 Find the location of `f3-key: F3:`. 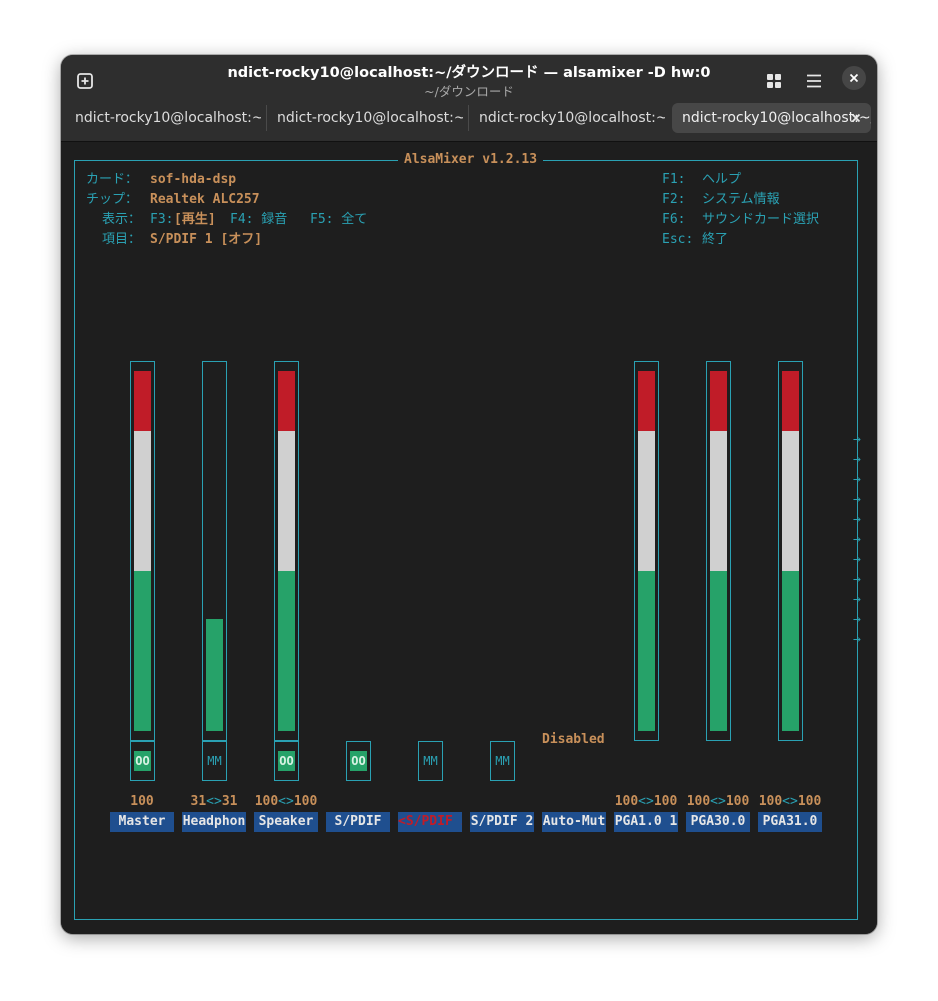

f3-key: F3: is located at coordinates (162, 219).